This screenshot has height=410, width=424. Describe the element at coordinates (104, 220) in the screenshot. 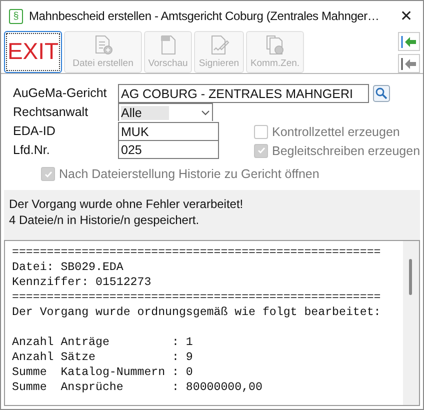

I see `message-text: 4 Dateie/n in Historie/n gespeichert.` at that location.